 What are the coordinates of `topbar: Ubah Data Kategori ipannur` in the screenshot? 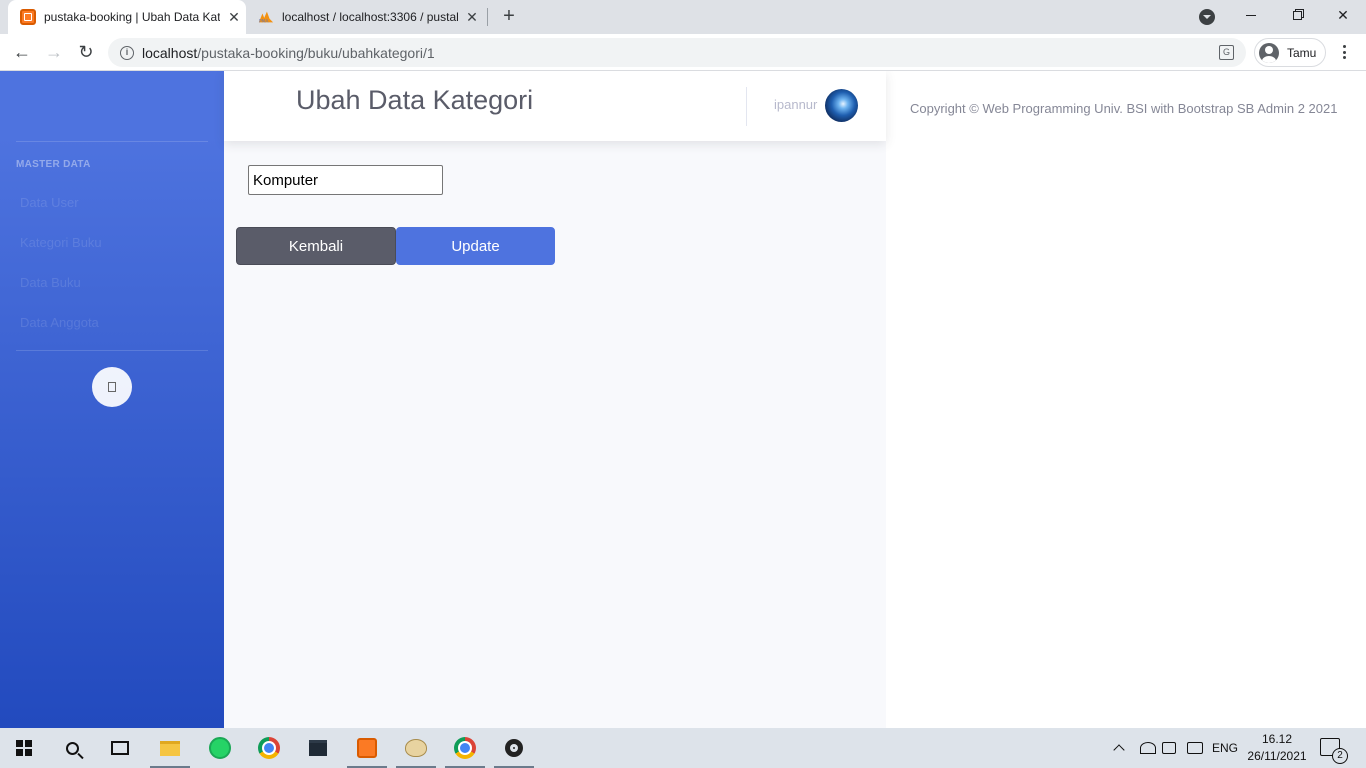 It's located at (555, 106).